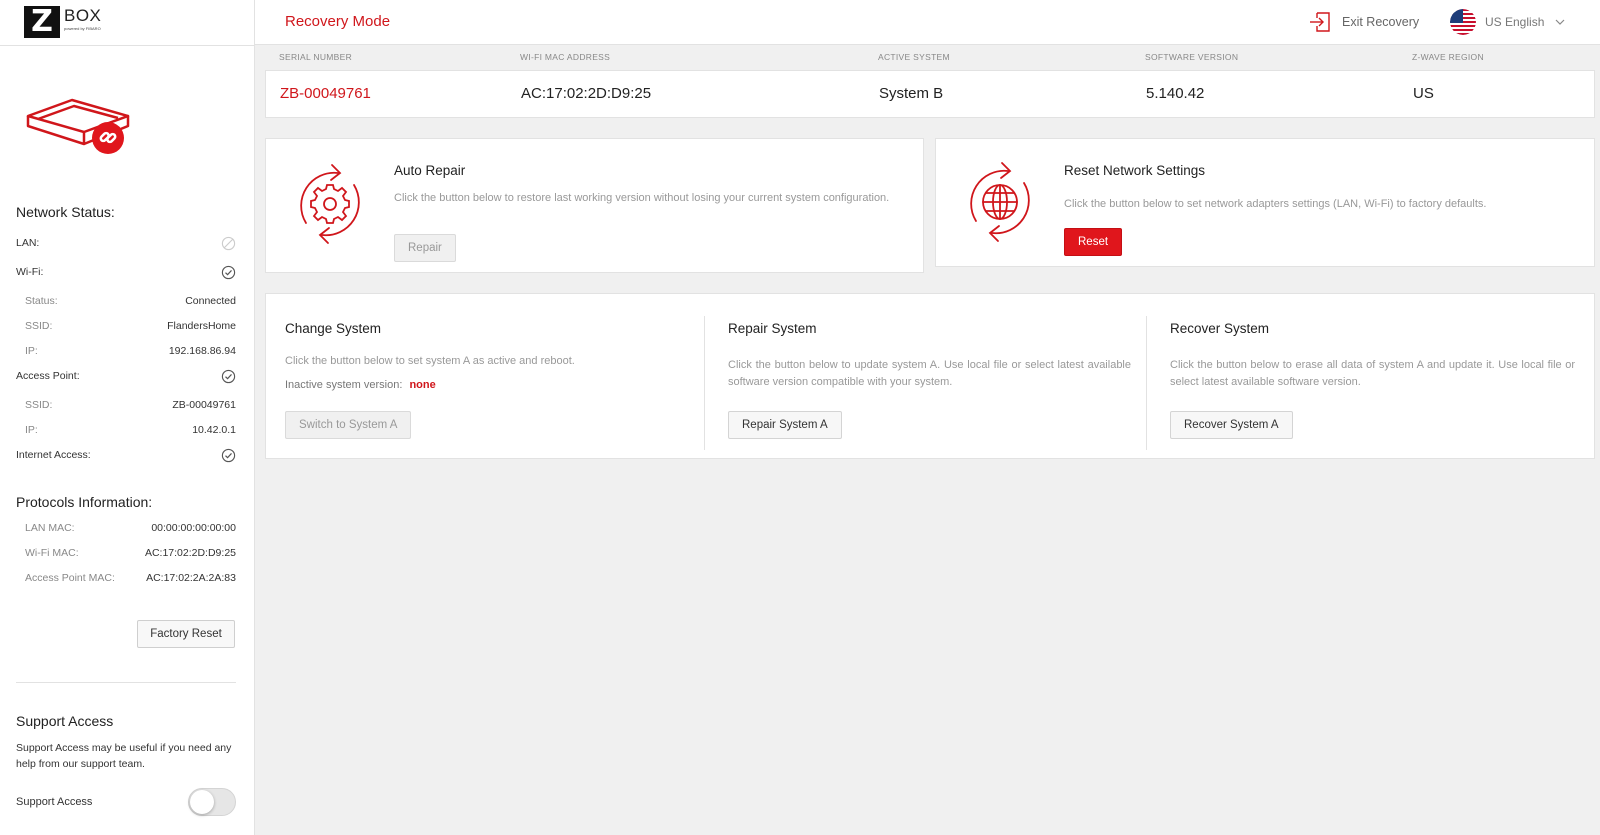 This screenshot has width=1600, height=835. I want to click on disabled-circle-icon, so click(228, 243).